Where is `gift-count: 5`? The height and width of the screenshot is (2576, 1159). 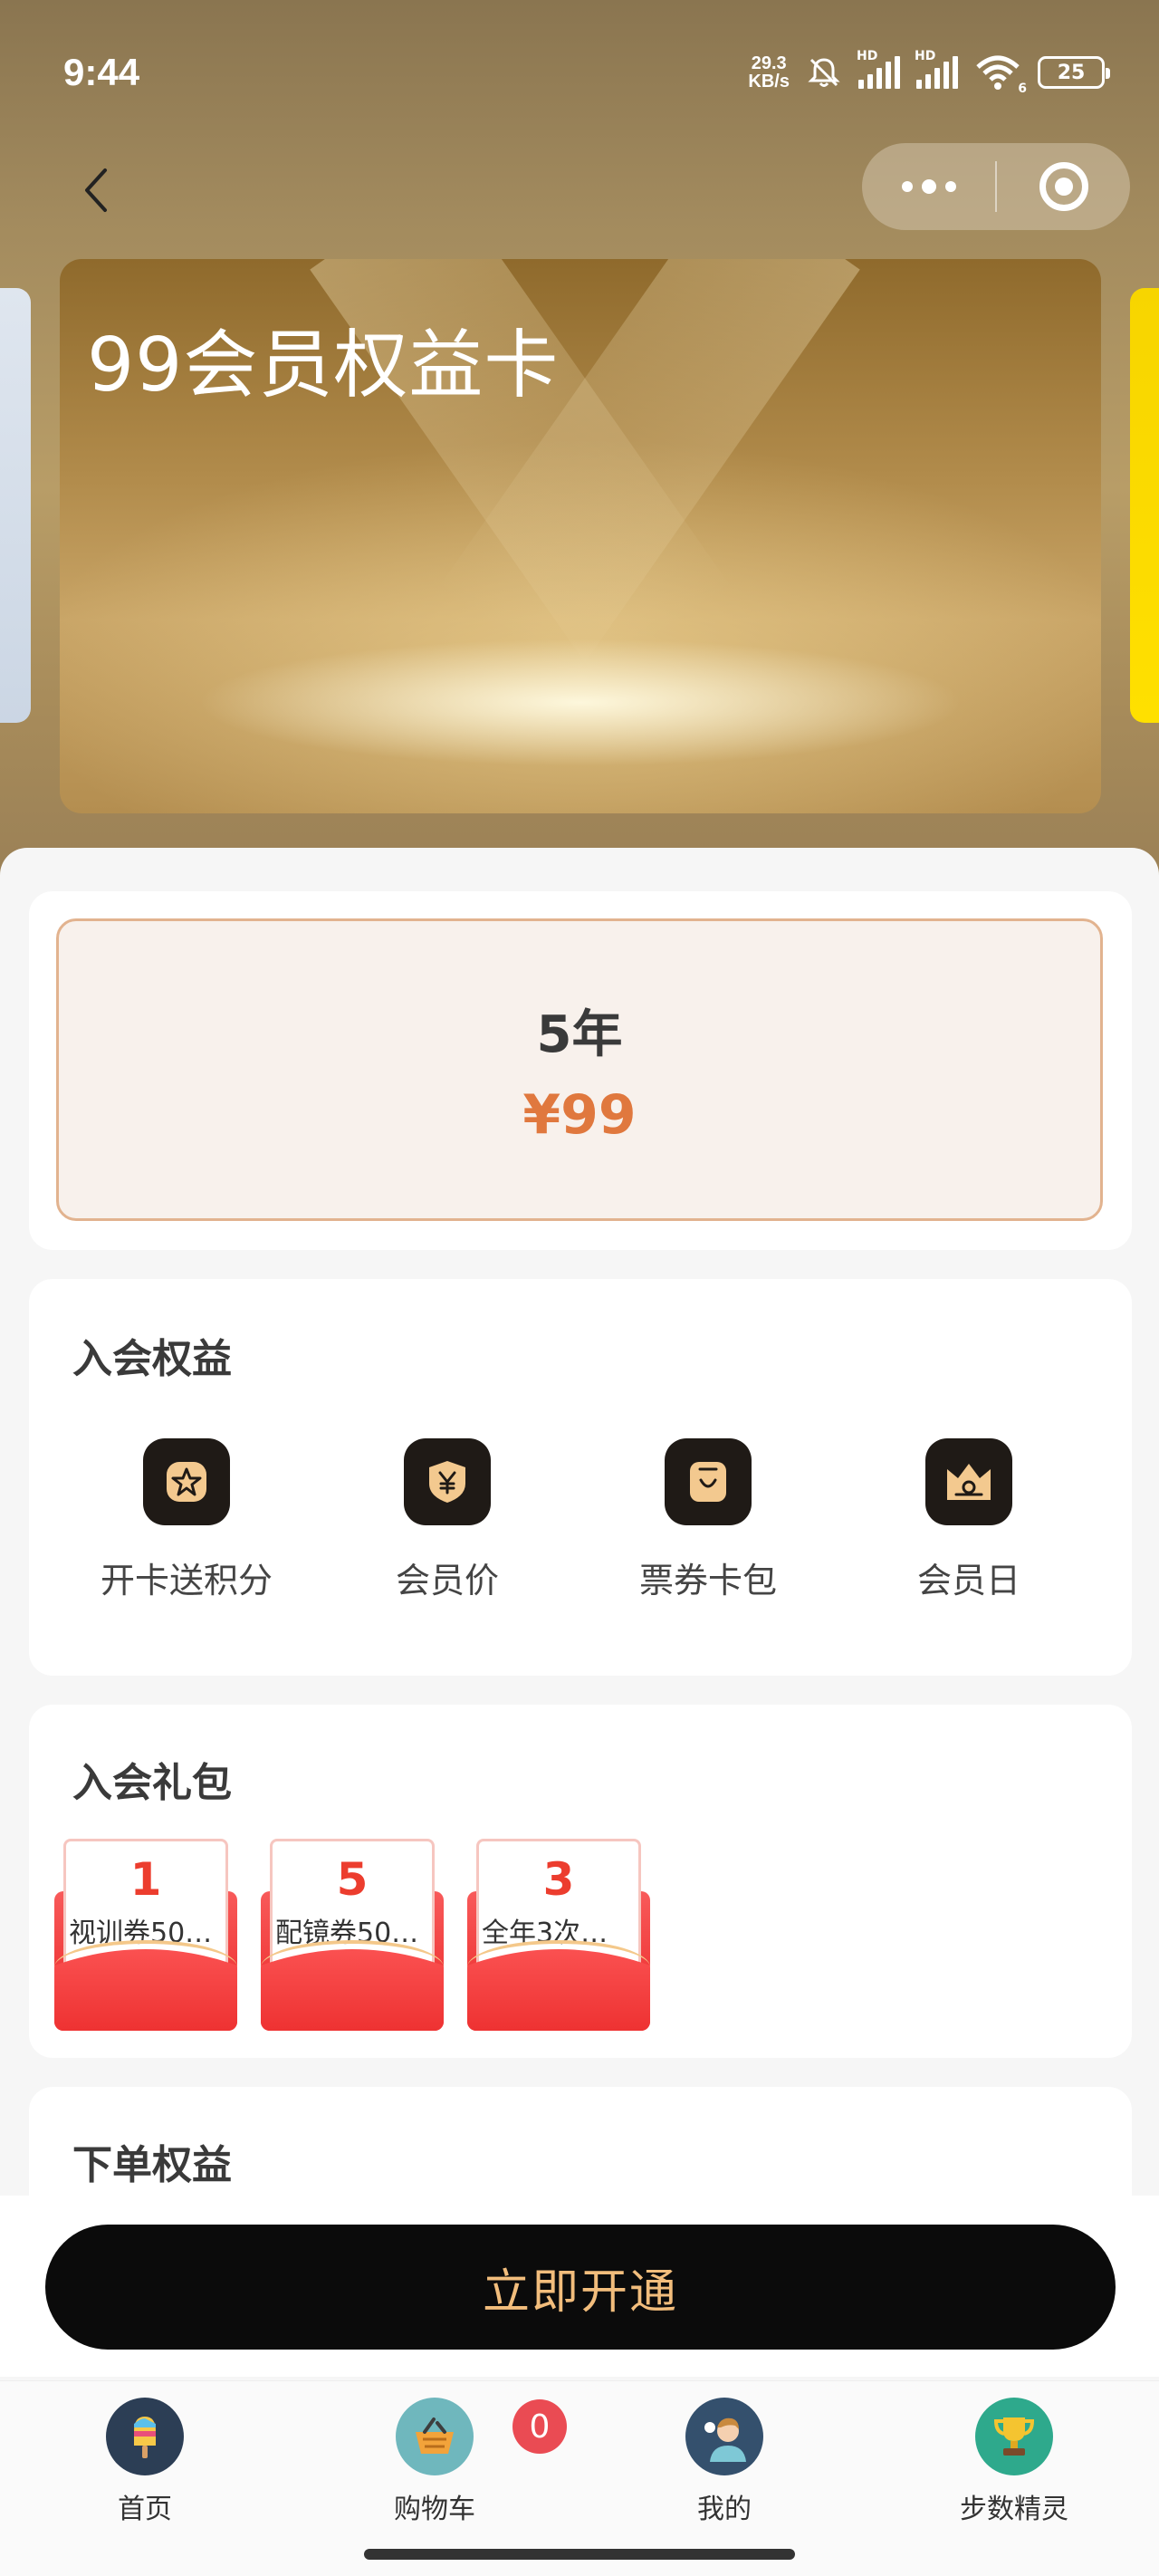 gift-count: 5 is located at coordinates (352, 1879).